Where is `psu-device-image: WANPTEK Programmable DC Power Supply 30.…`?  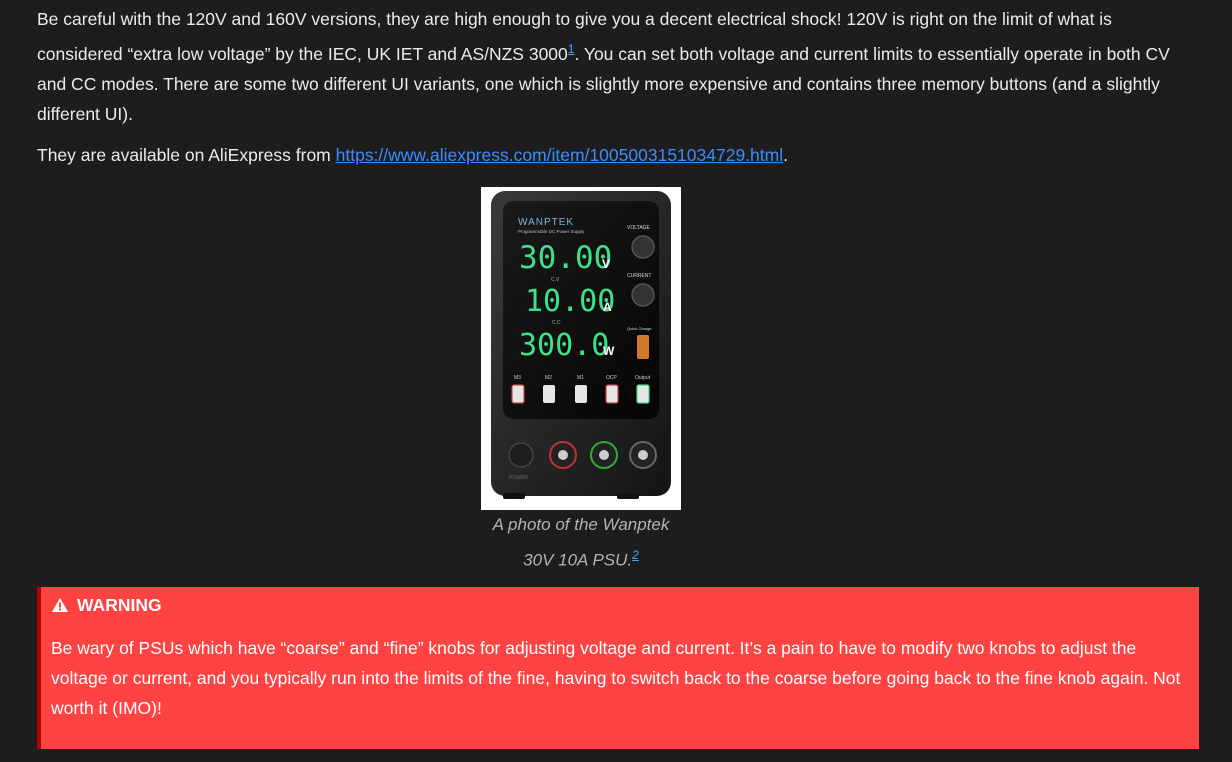
psu-device-image: WANPTEK Programmable DC Power Supply 30.… is located at coordinates (581, 345).